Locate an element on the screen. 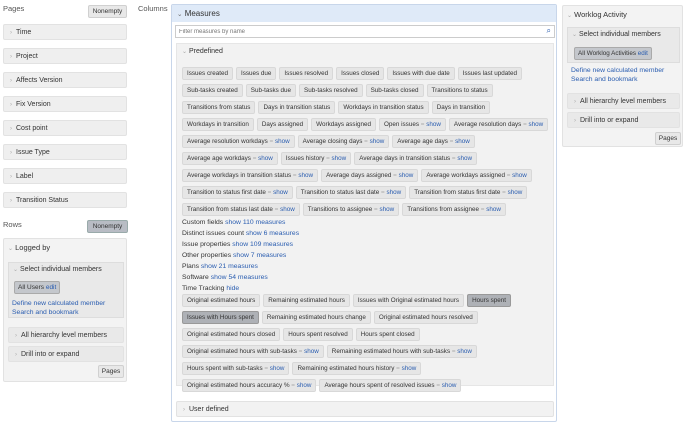  measure-chip: Issues history = show is located at coordinates (316, 158).